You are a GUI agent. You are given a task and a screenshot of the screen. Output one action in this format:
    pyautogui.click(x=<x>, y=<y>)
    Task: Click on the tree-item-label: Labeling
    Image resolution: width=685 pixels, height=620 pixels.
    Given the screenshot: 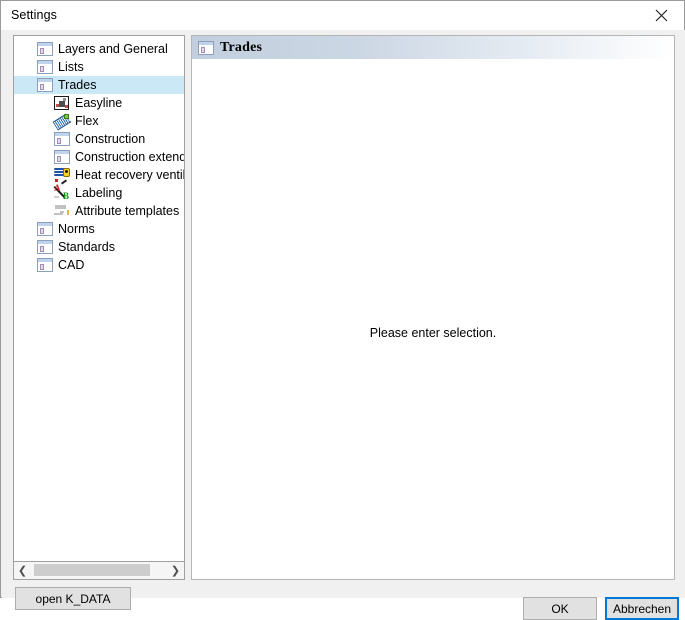 What is the action you would take?
    pyautogui.click(x=99, y=193)
    